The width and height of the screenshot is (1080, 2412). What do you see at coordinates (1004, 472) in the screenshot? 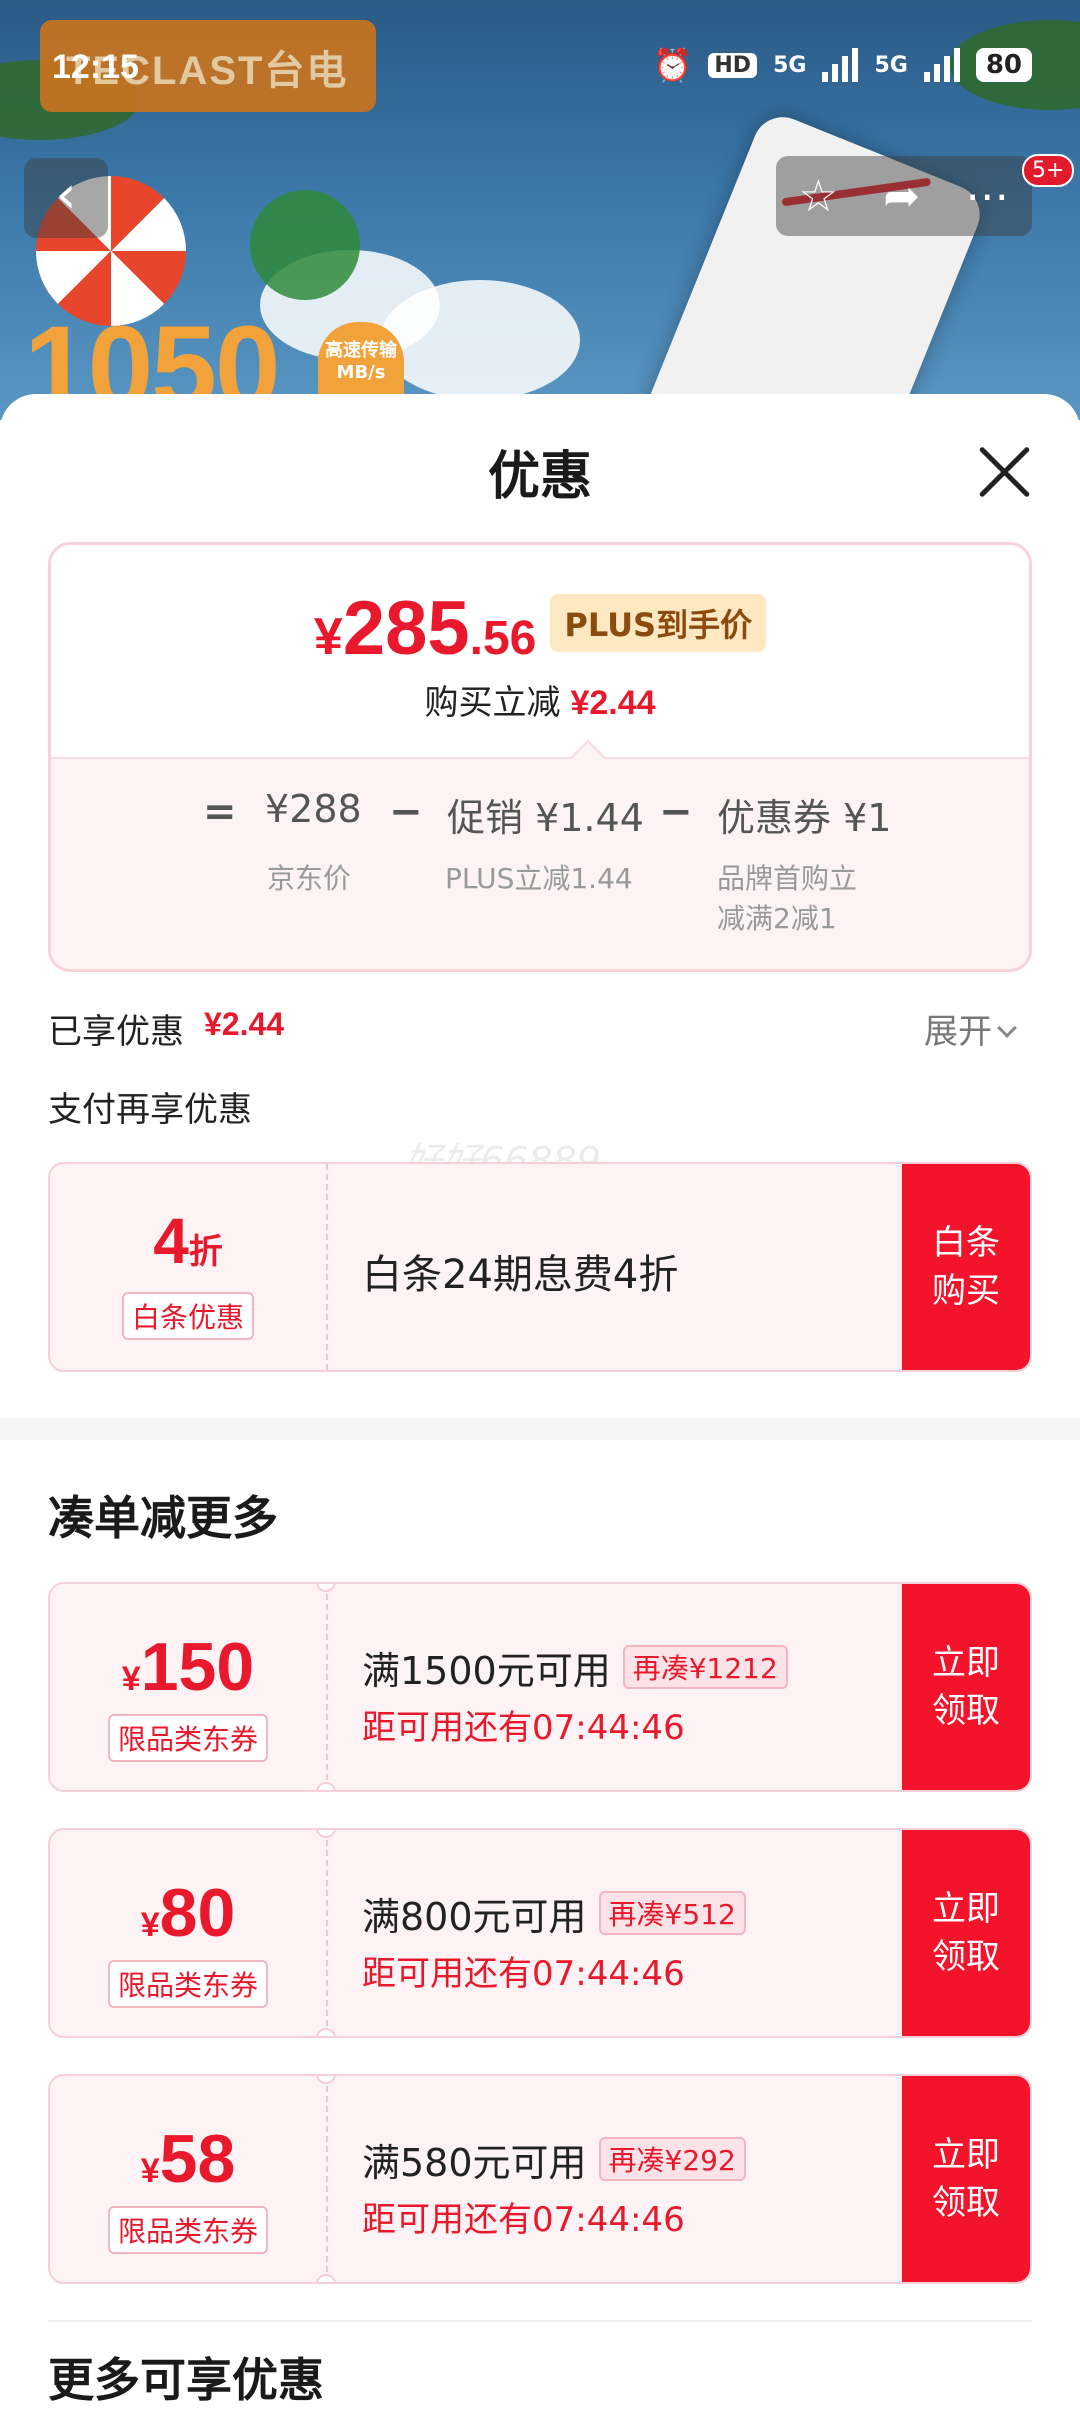
I see `close-icon` at bounding box center [1004, 472].